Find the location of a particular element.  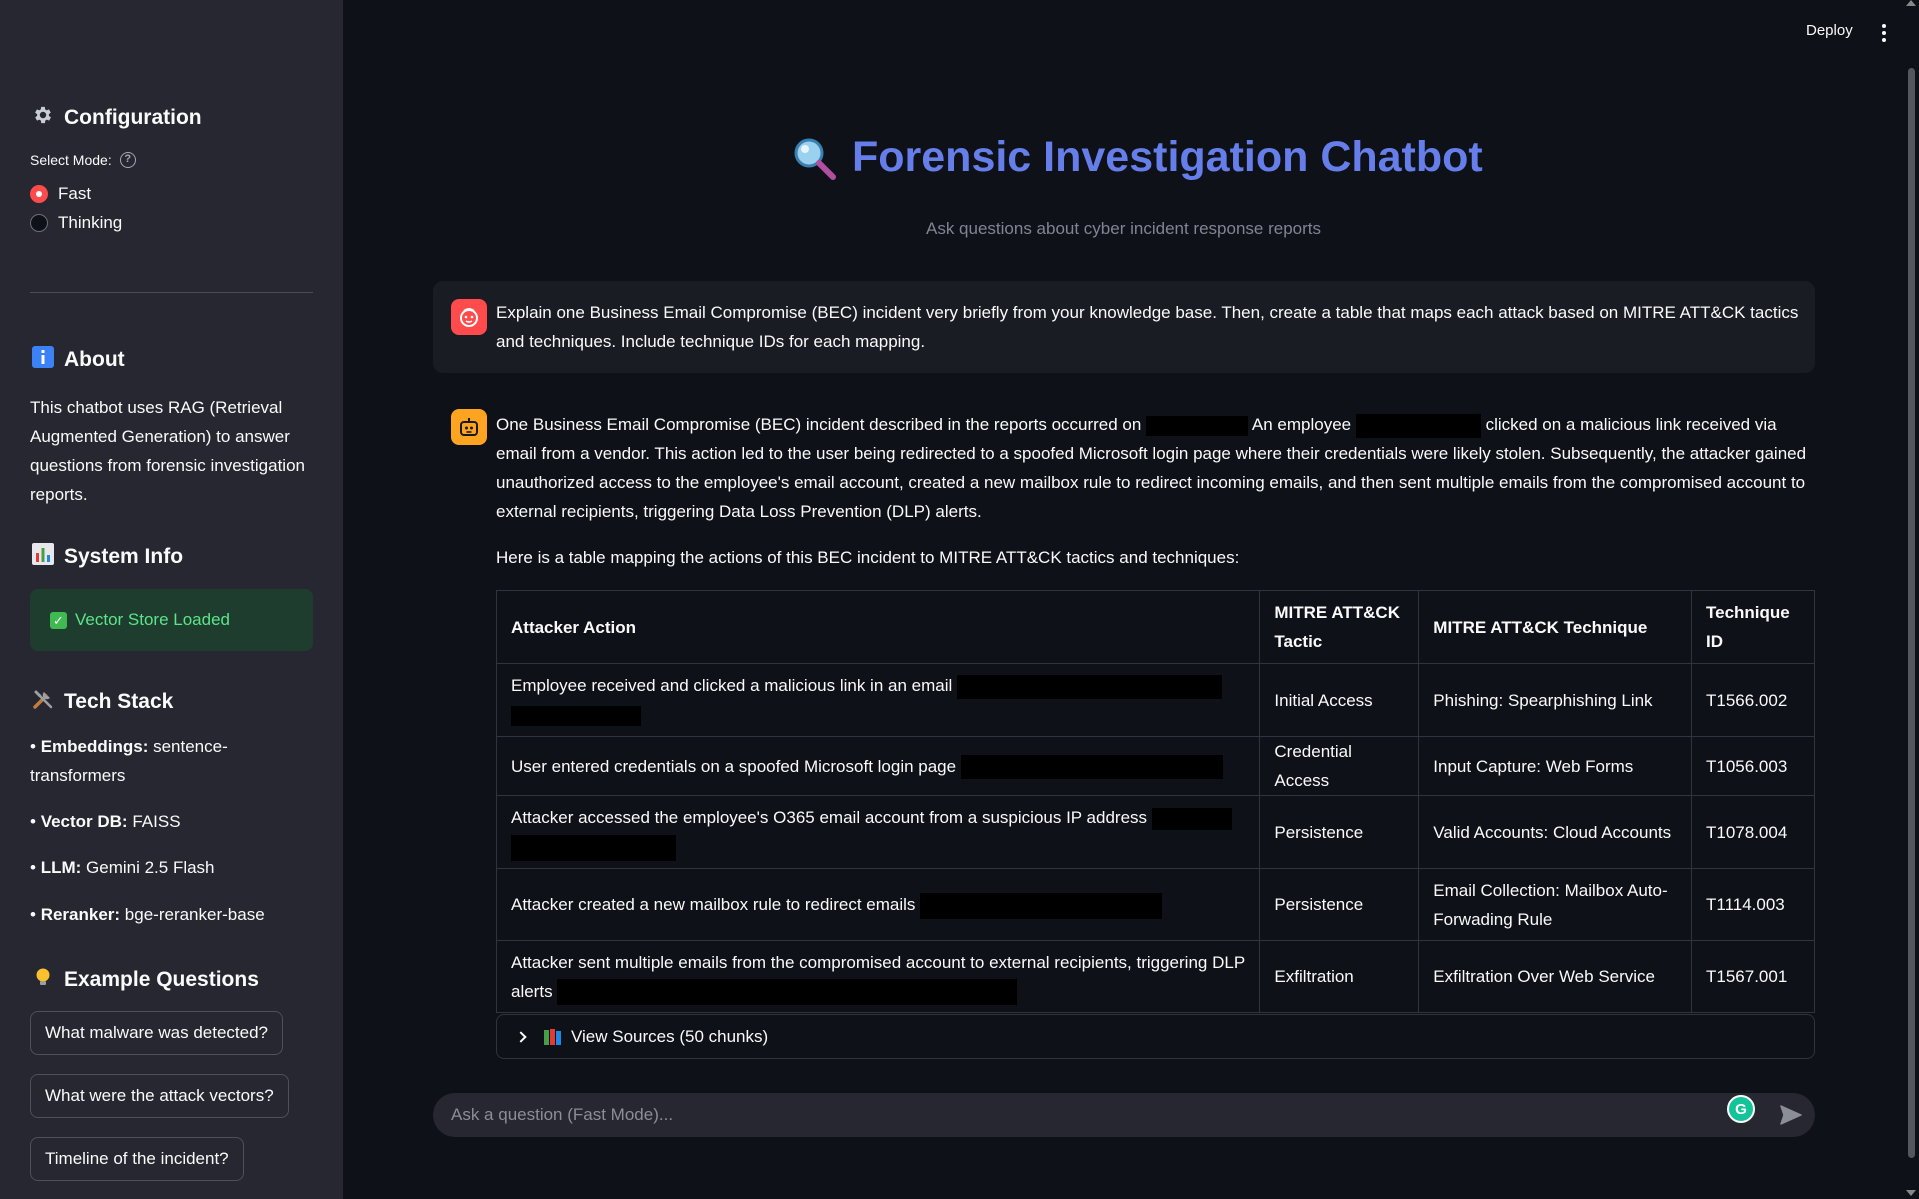

send-icon is located at coordinates (1791, 1115).